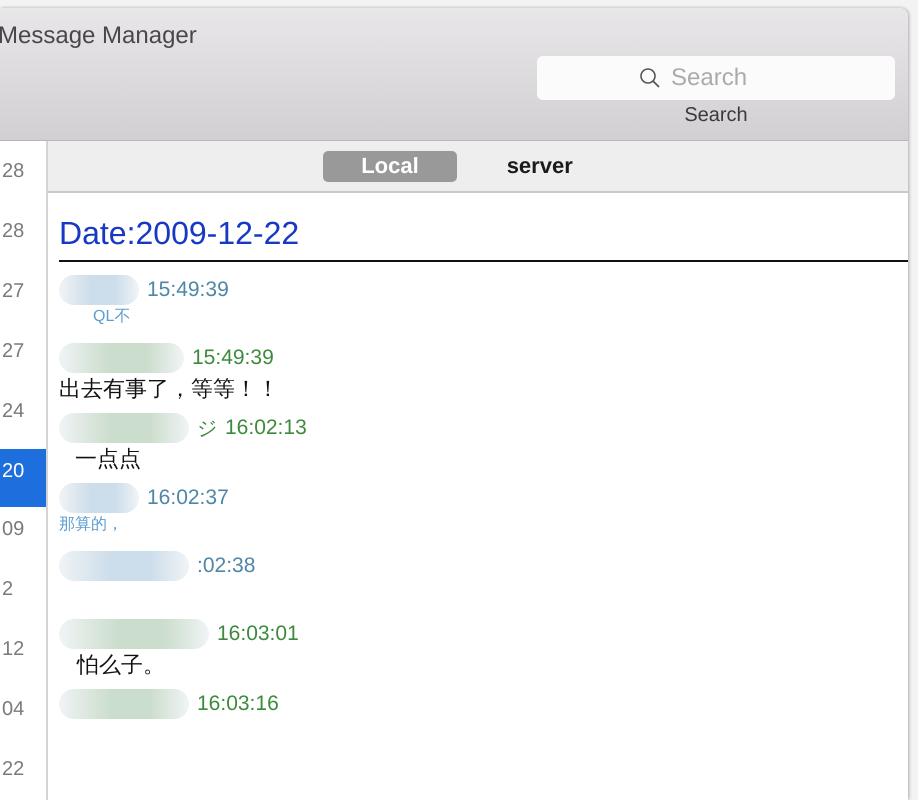  I want to click on tab: Local, so click(390, 166).